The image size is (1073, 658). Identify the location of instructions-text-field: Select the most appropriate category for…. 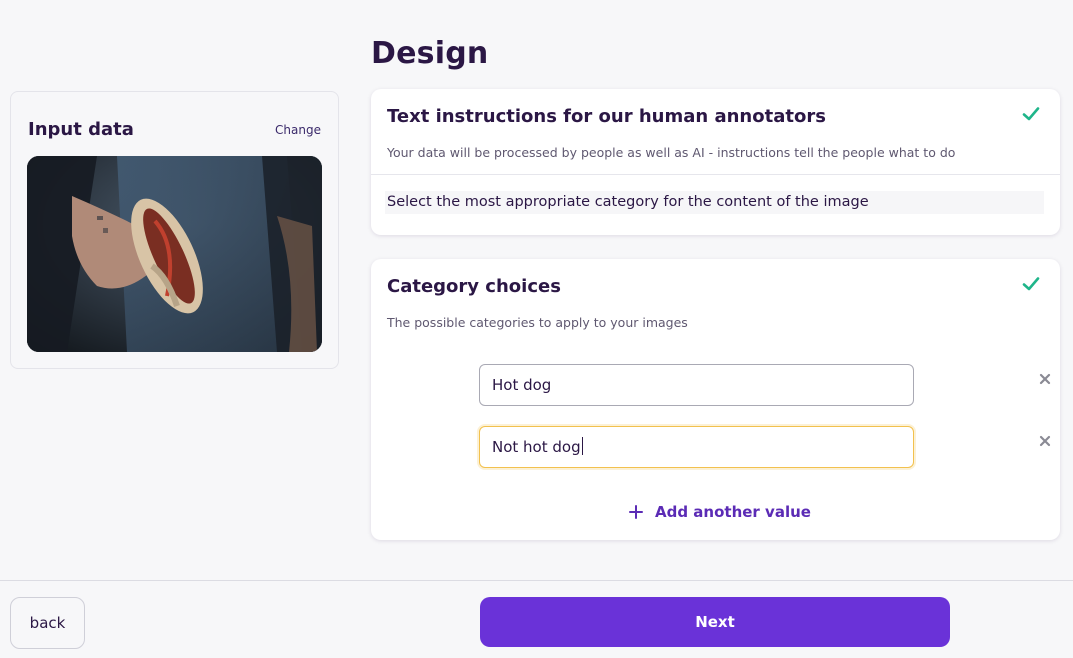
(714, 202).